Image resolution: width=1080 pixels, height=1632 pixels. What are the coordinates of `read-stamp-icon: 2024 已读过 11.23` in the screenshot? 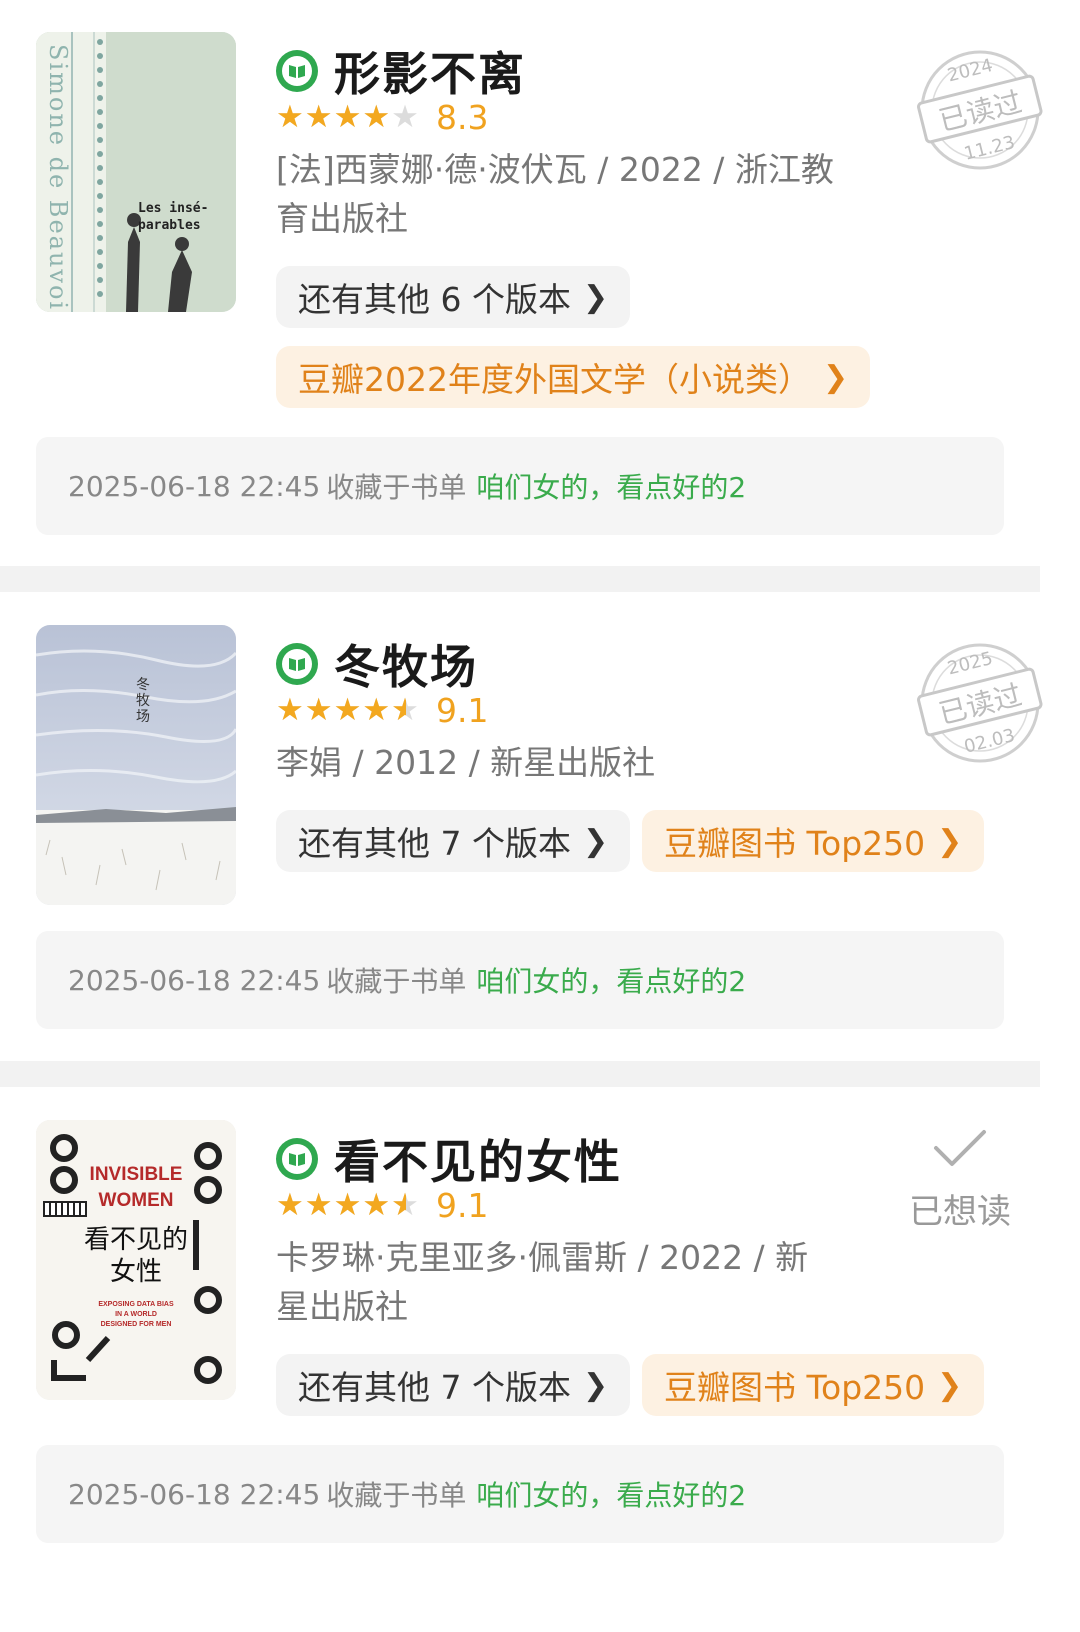 It's located at (980, 110).